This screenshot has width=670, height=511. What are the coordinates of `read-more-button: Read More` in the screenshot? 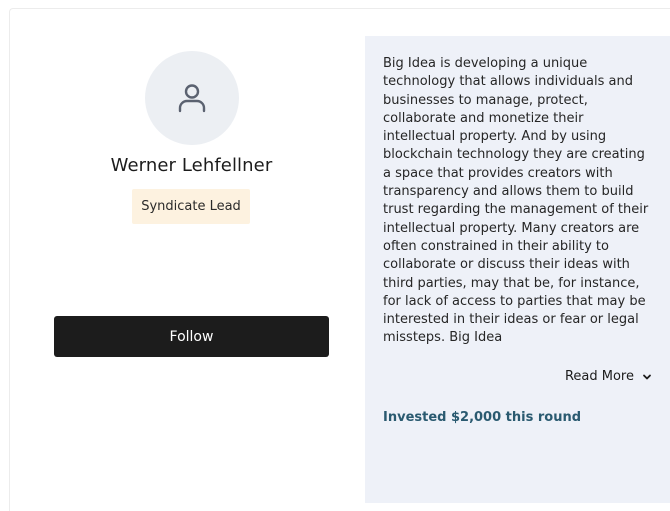 It's located at (608, 376).